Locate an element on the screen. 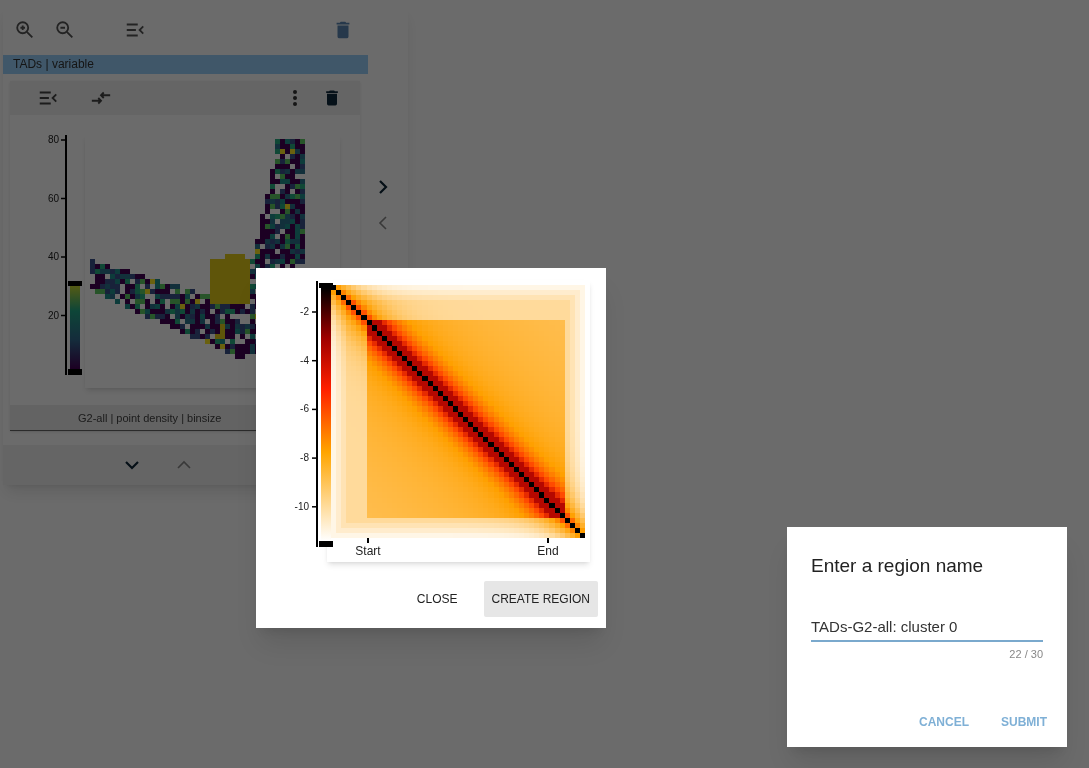 This screenshot has width=1089, height=768. more-icon is located at coordinates (295, 98).